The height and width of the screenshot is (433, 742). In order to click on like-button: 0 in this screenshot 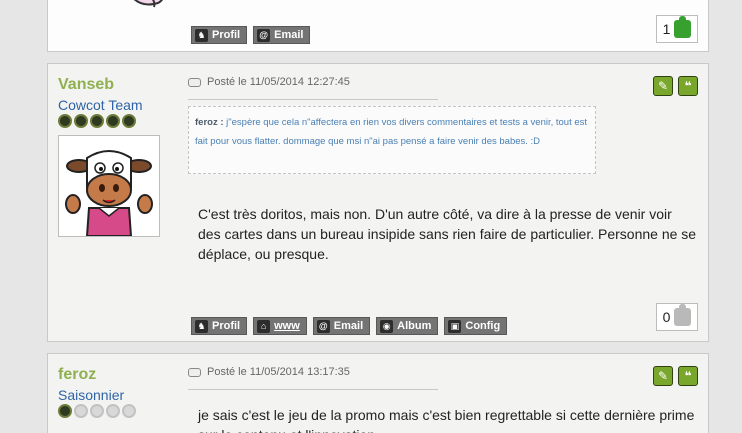, I will do `click(677, 317)`.